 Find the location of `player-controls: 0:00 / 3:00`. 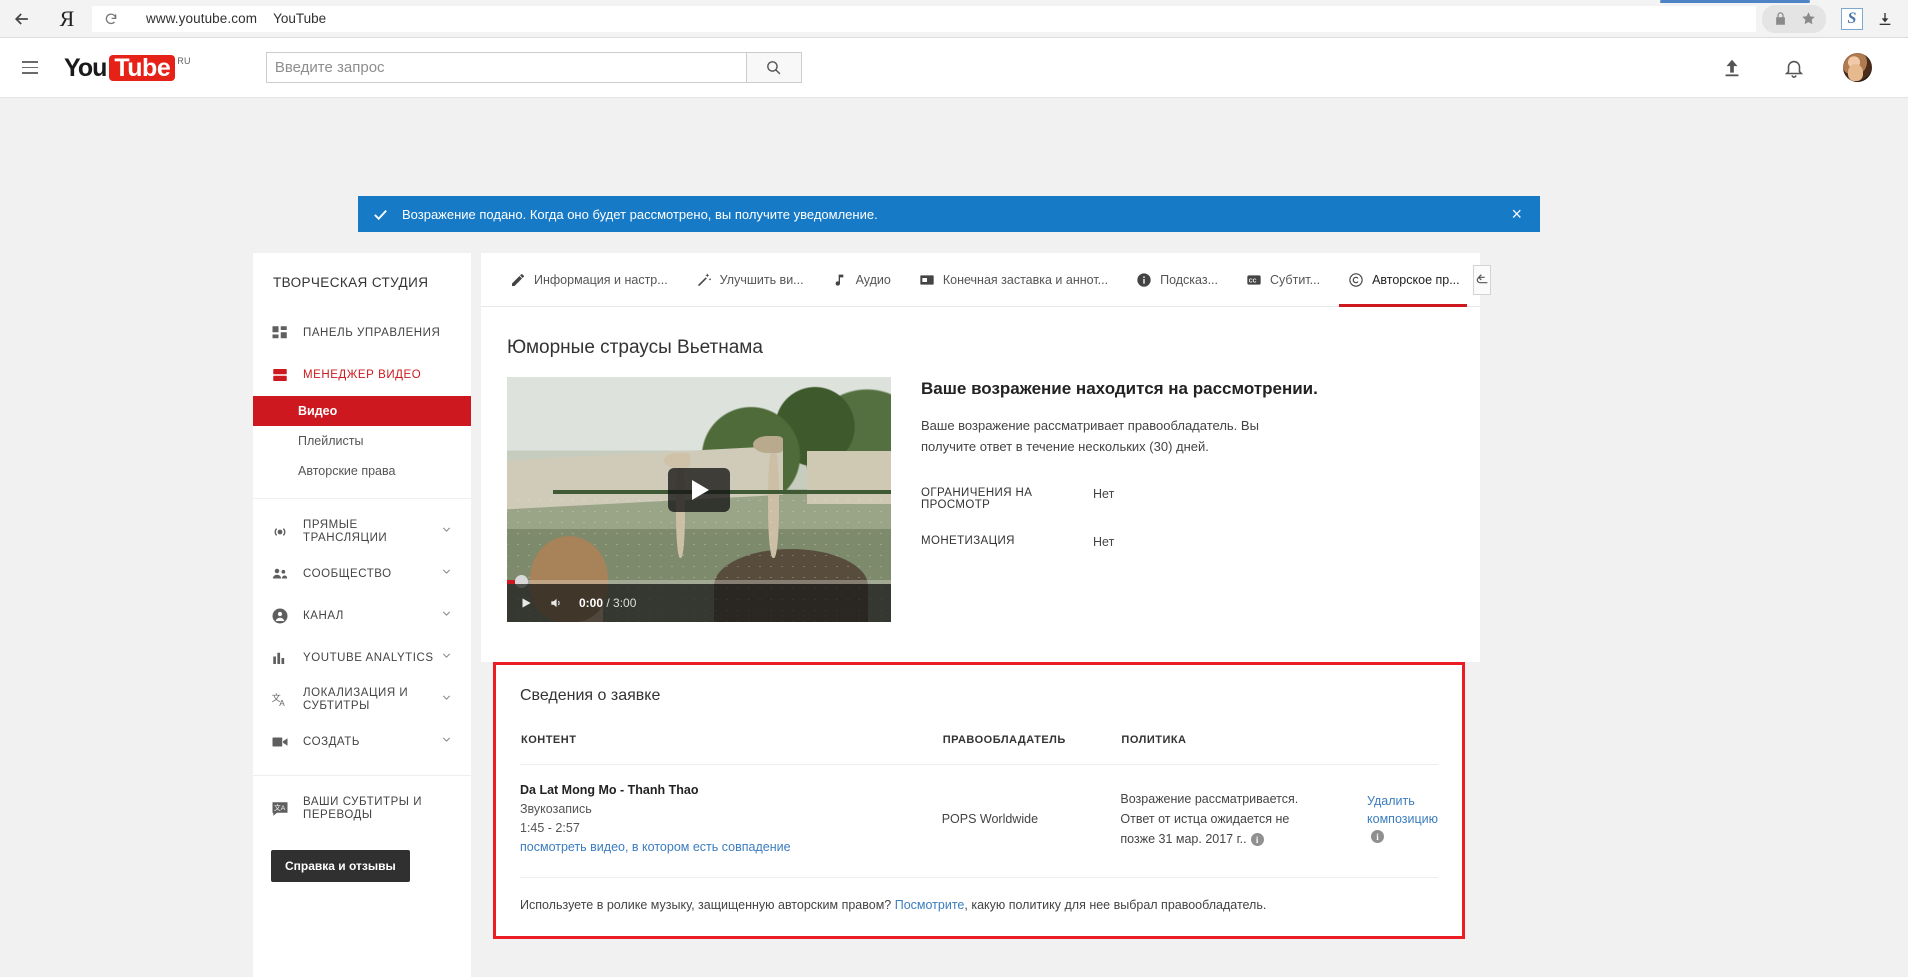

player-controls: 0:00 / 3:00 is located at coordinates (699, 603).